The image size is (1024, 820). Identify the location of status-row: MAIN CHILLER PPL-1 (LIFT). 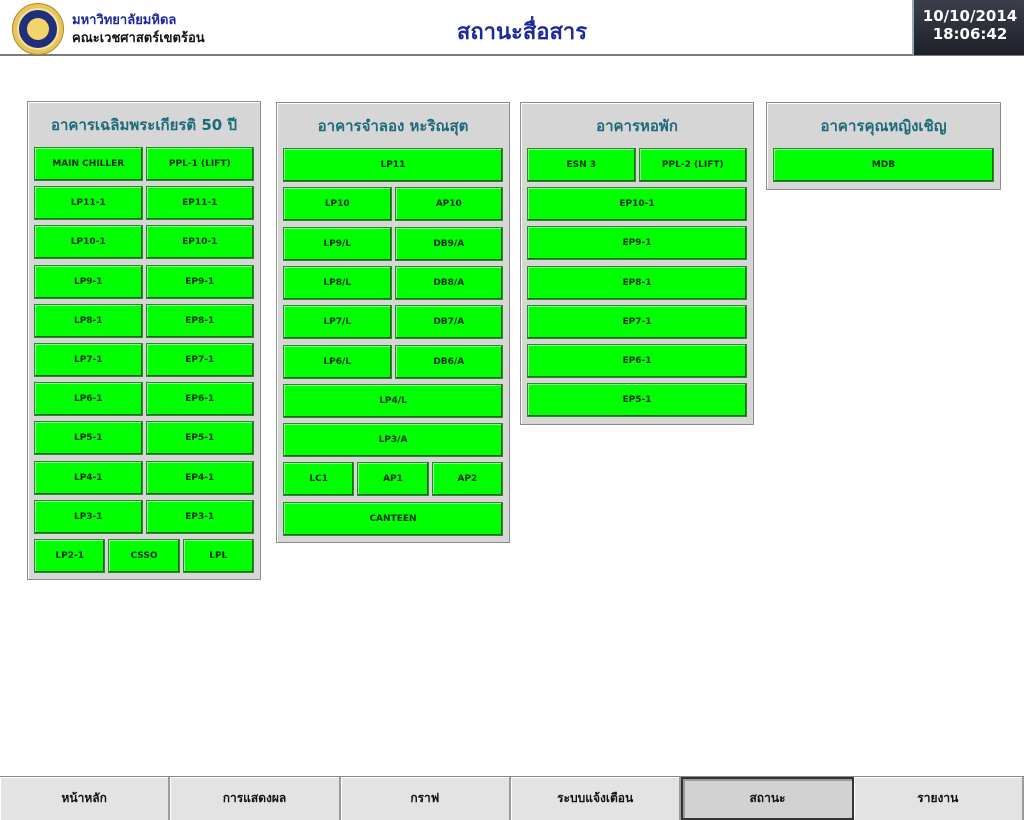
(144, 164).